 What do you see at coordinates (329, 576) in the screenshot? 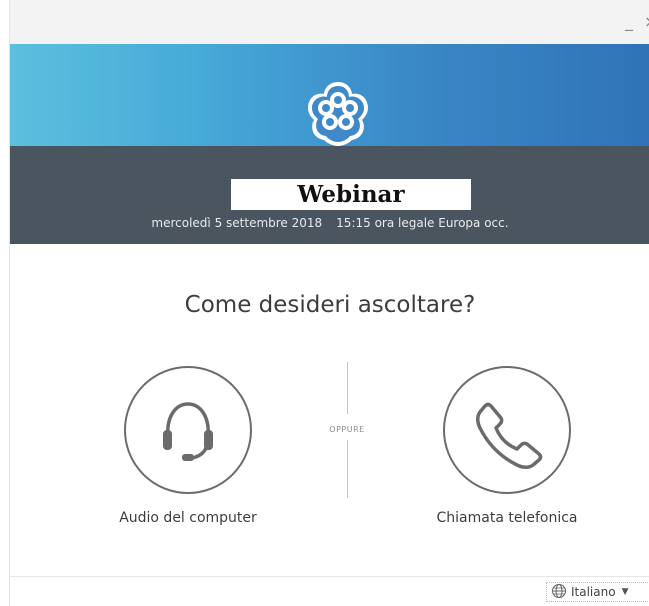
I see `footer-divider` at bounding box center [329, 576].